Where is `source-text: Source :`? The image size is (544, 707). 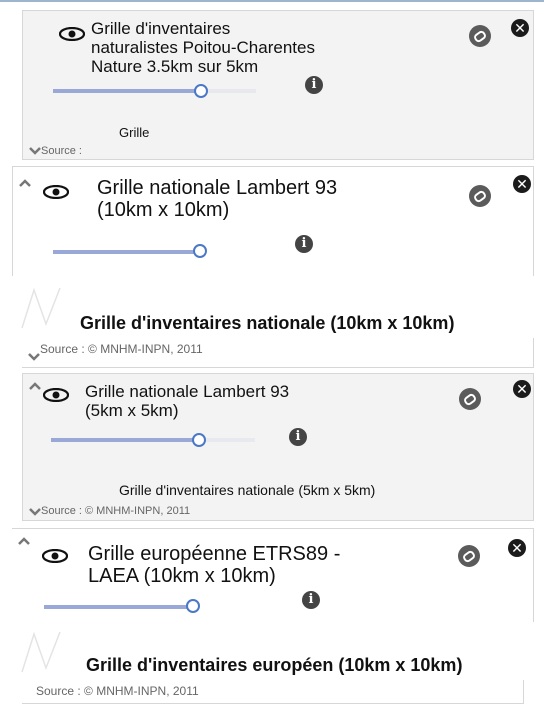 source-text: Source : is located at coordinates (61, 151).